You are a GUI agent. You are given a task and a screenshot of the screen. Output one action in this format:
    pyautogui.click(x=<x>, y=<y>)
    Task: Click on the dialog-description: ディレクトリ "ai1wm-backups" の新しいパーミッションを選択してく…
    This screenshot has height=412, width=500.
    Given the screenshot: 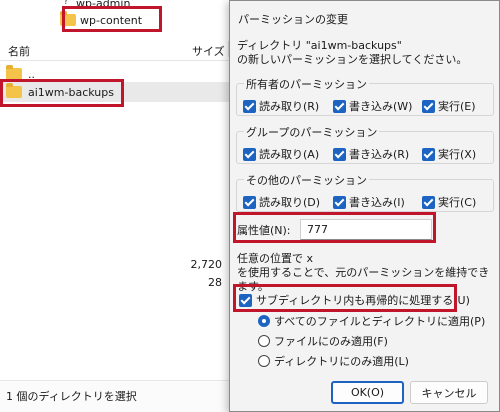 What is the action you would take?
    pyautogui.click(x=366, y=53)
    